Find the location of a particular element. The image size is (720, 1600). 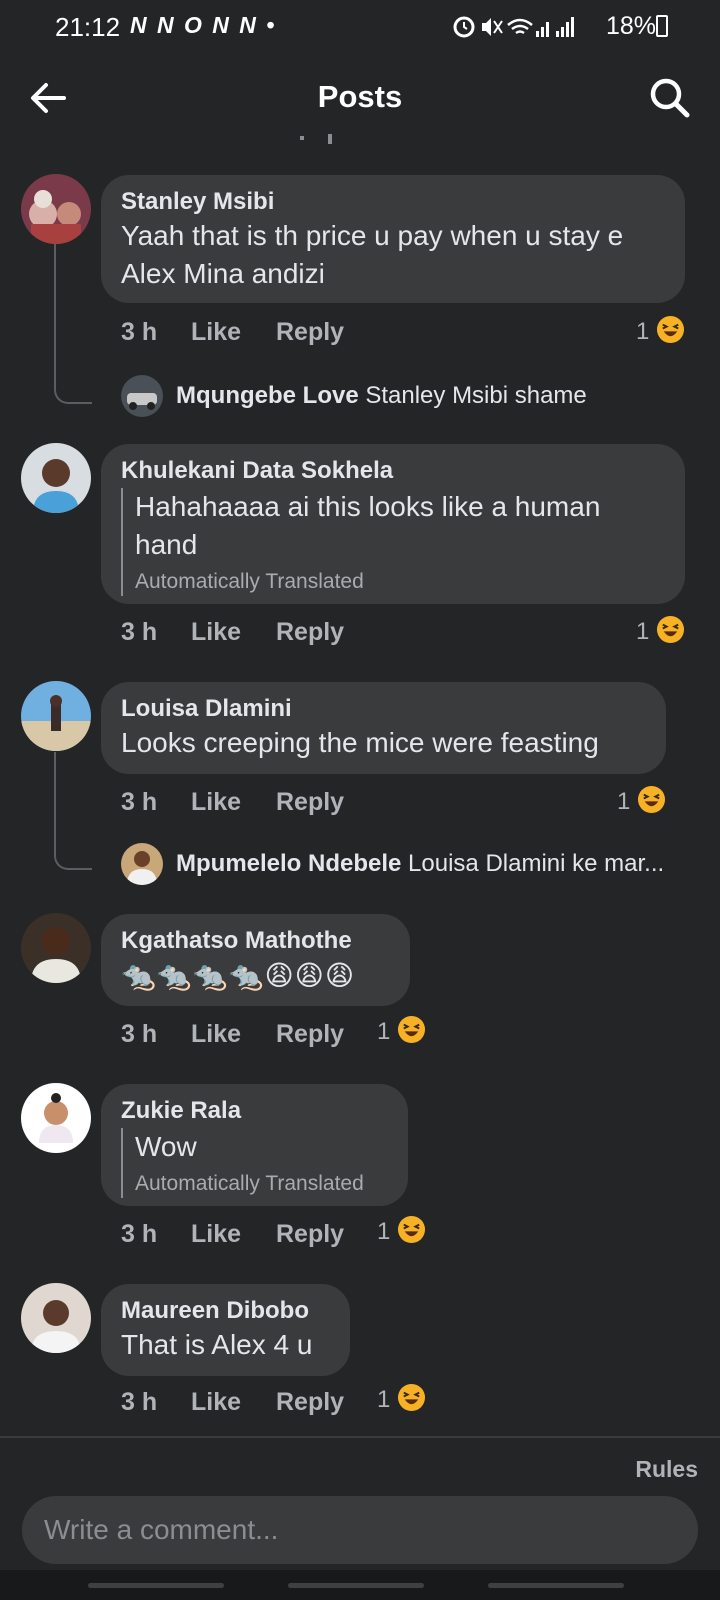

comment-bubble: Zukie Rala Wow Automatically Translated is located at coordinates (254, 1145).